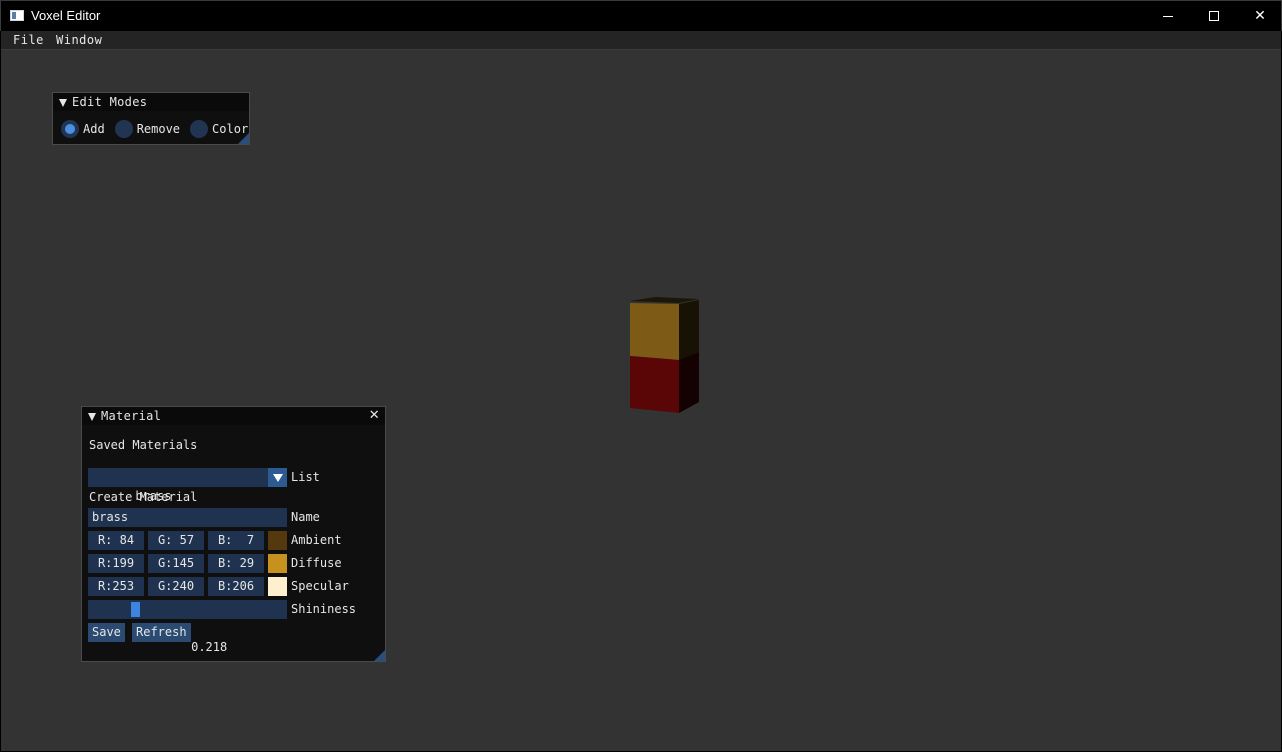 This screenshot has height=752, width=1282. Describe the element at coordinates (316, 540) in the screenshot. I see `ambient-label: Ambient` at that location.